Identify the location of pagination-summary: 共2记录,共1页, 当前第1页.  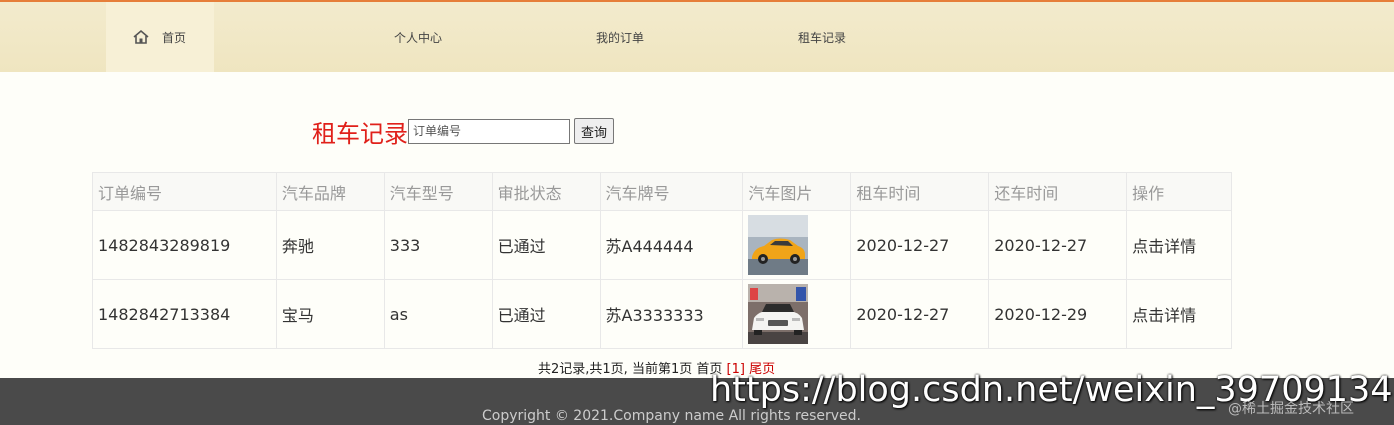
(615, 369).